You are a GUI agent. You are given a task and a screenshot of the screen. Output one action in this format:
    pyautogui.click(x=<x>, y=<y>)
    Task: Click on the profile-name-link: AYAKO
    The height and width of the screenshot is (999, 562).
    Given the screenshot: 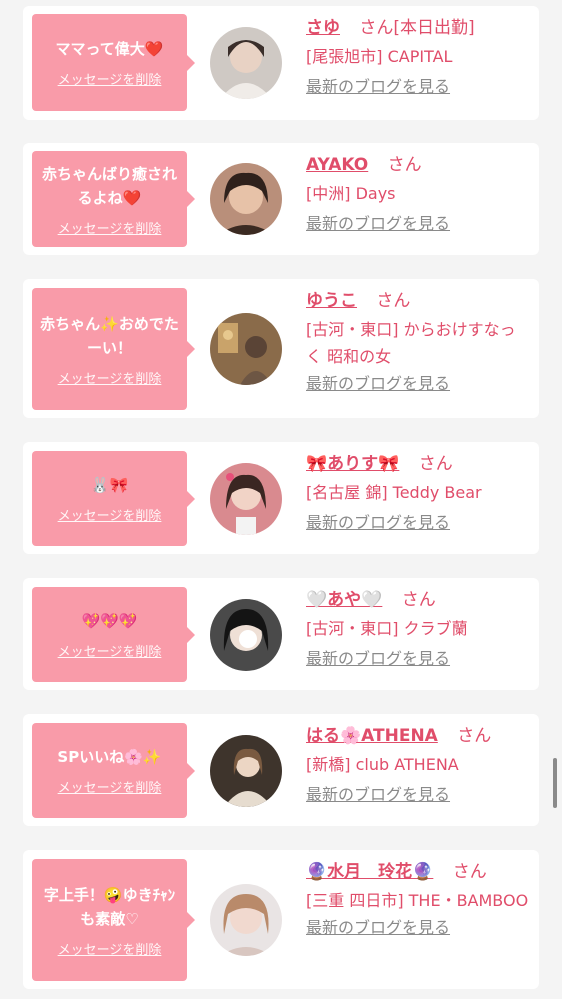 What is the action you would take?
    pyautogui.click(x=337, y=165)
    